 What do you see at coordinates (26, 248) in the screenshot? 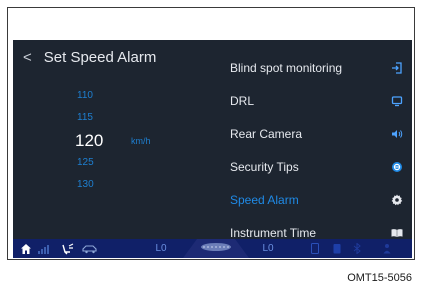
I see `home-icon` at bounding box center [26, 248].